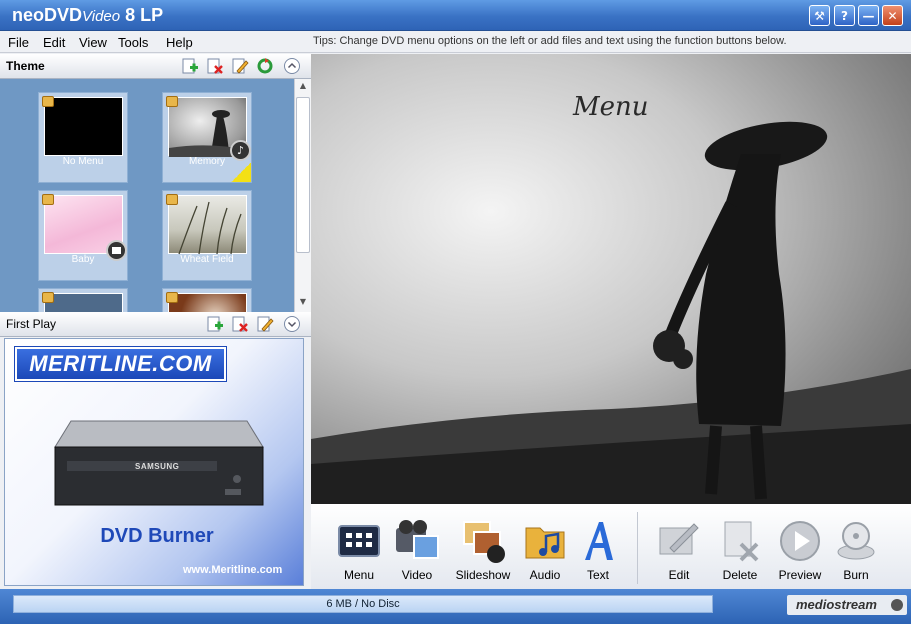 Image resolution: width=911 pixels, height=624 pixels. I want to click on audio-folder-icon, so click(545, 543).